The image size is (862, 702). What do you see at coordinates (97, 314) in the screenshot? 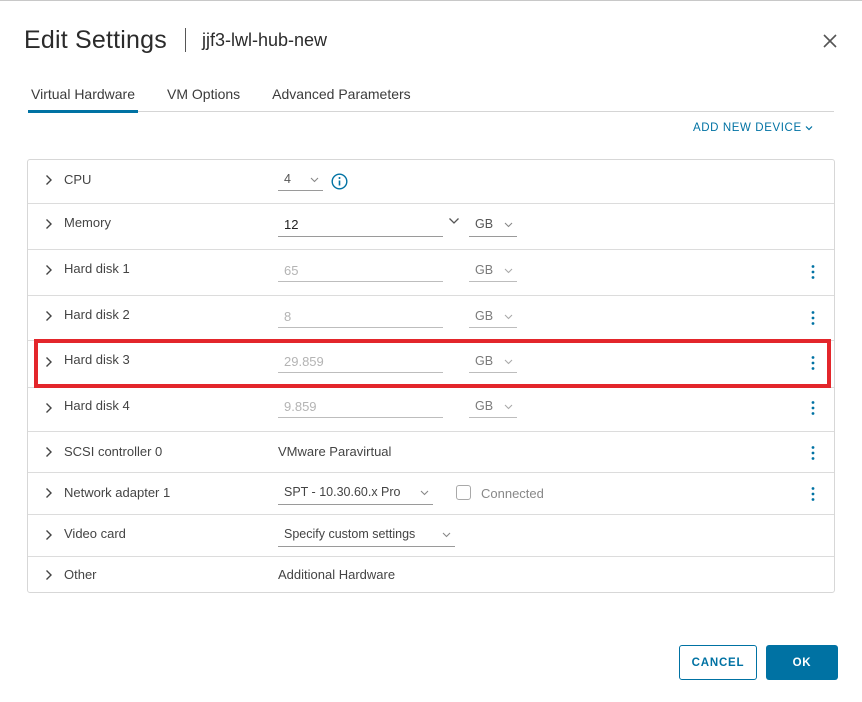
I see `hard-disk-2-label: Hard disk 2` at bounding box center [97, 314].